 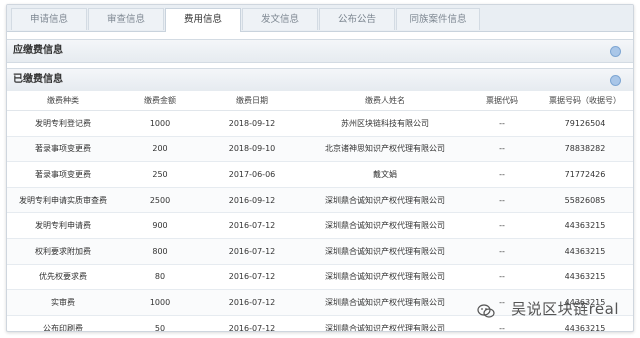 I want to click on table-cell: 71772426, so click(x=585, y=174).